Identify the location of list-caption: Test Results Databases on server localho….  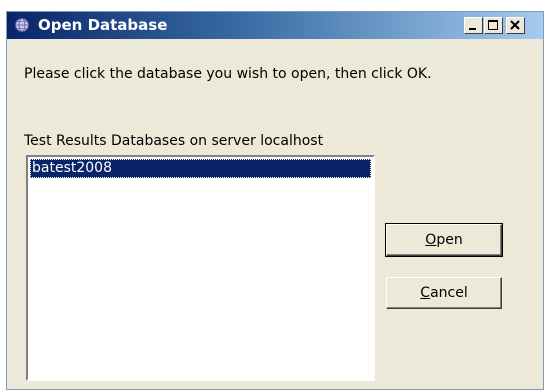
(174, 141).